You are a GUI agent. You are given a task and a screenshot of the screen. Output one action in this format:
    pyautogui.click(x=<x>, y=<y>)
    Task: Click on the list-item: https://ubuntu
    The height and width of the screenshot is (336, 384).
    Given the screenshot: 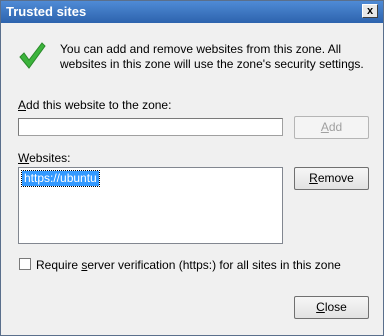 What is the action you would take?
    pyautogui.click(x=60, y=178)
    